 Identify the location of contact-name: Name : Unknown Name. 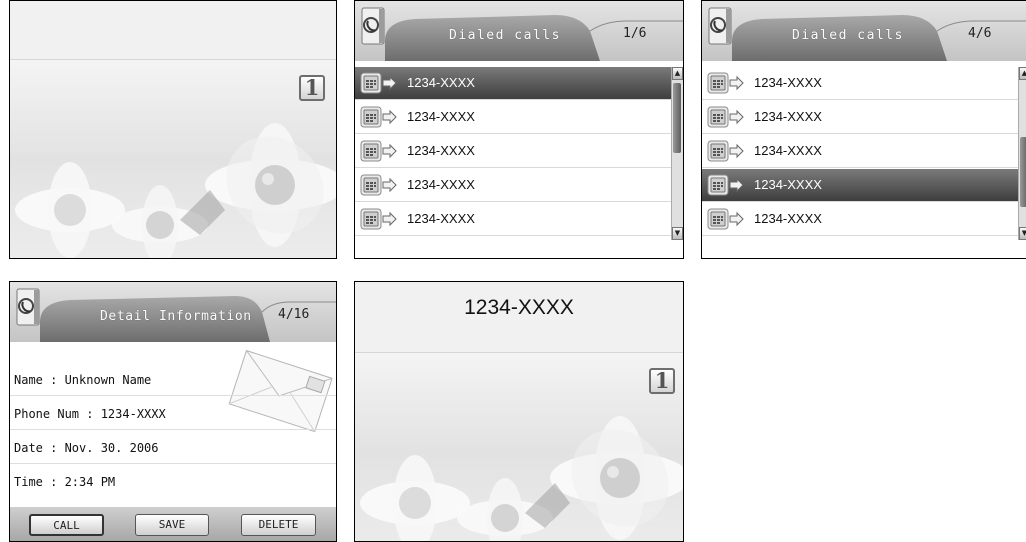
(83, 380).